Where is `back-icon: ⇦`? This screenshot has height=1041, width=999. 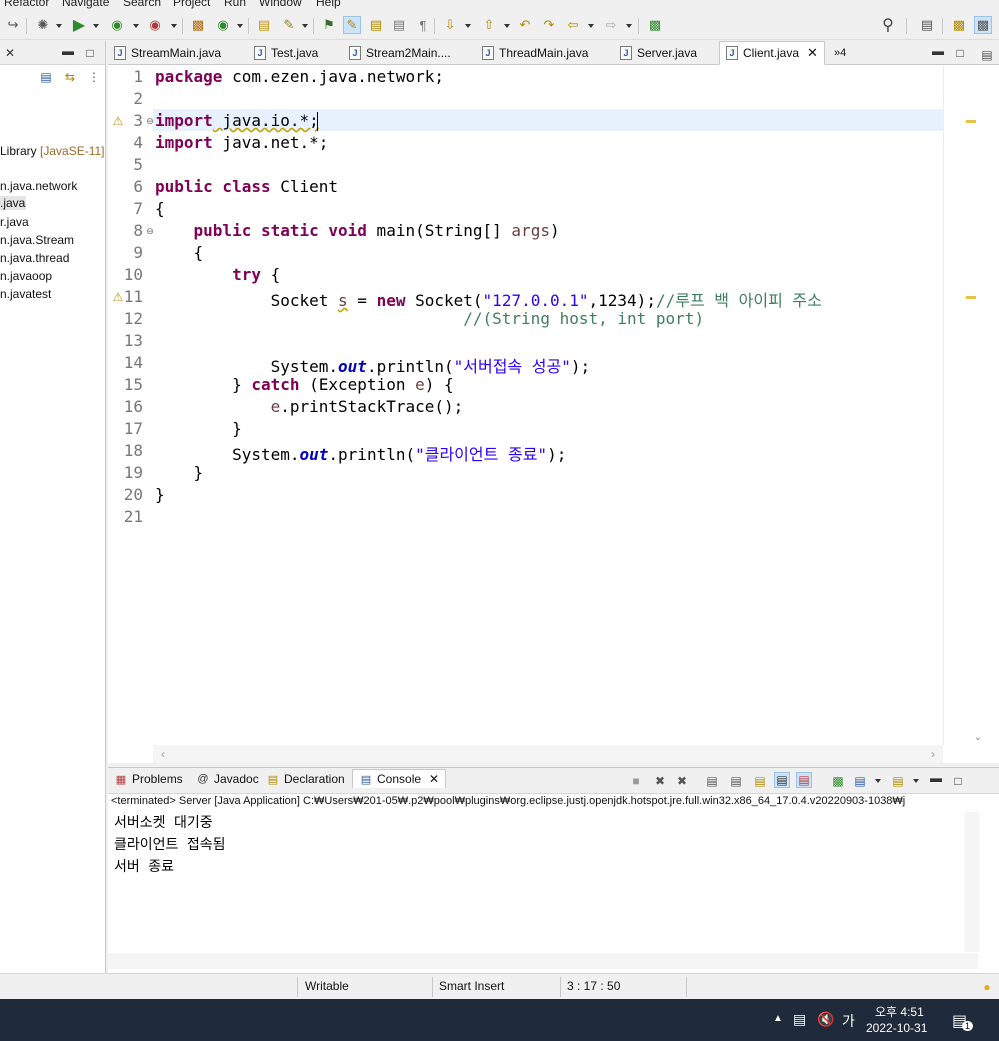
back-icon: ⇦ is located at coordinates (573, 25).